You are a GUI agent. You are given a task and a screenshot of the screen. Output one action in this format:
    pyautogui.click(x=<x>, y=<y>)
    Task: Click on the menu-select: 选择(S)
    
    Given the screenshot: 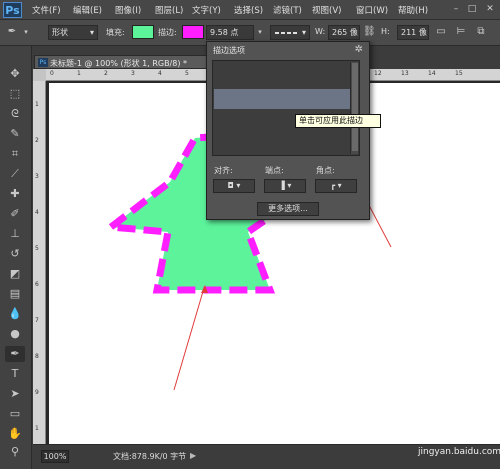 What is the action you would take?
    pyautogui.click(x=248, y=10)
    